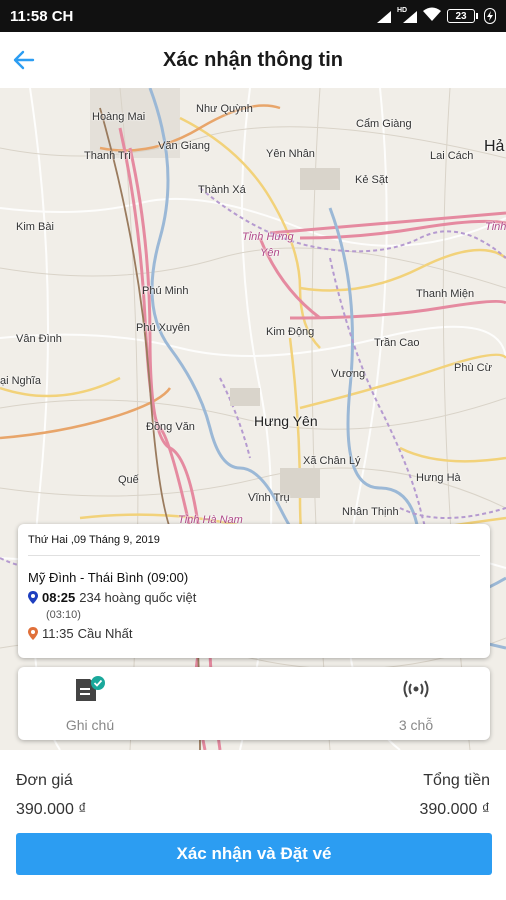  Describe the element at coordinates (286, 421) in the screenshot. I see `map-label: Hưng Yên` at that location.